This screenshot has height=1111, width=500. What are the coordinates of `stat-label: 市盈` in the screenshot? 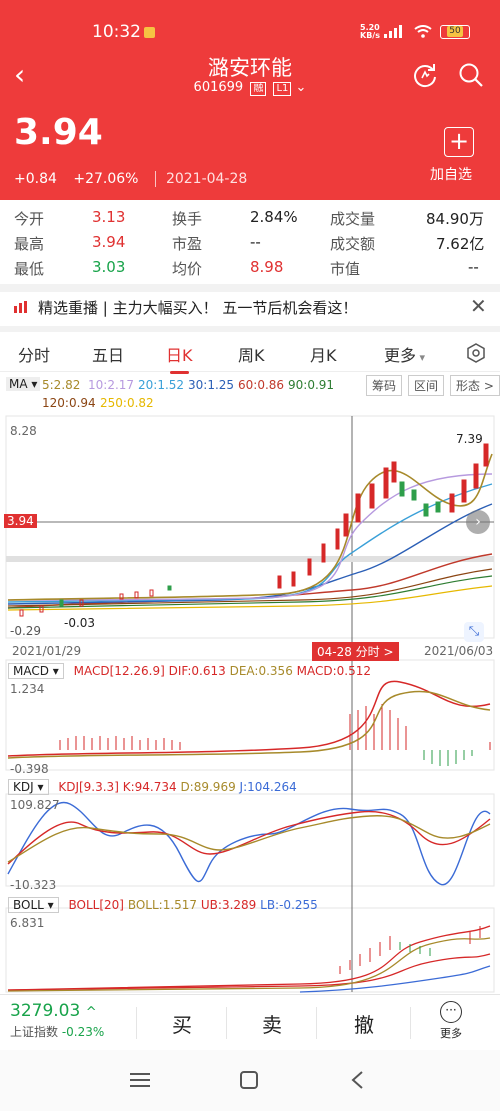 It's located at (187, 244).